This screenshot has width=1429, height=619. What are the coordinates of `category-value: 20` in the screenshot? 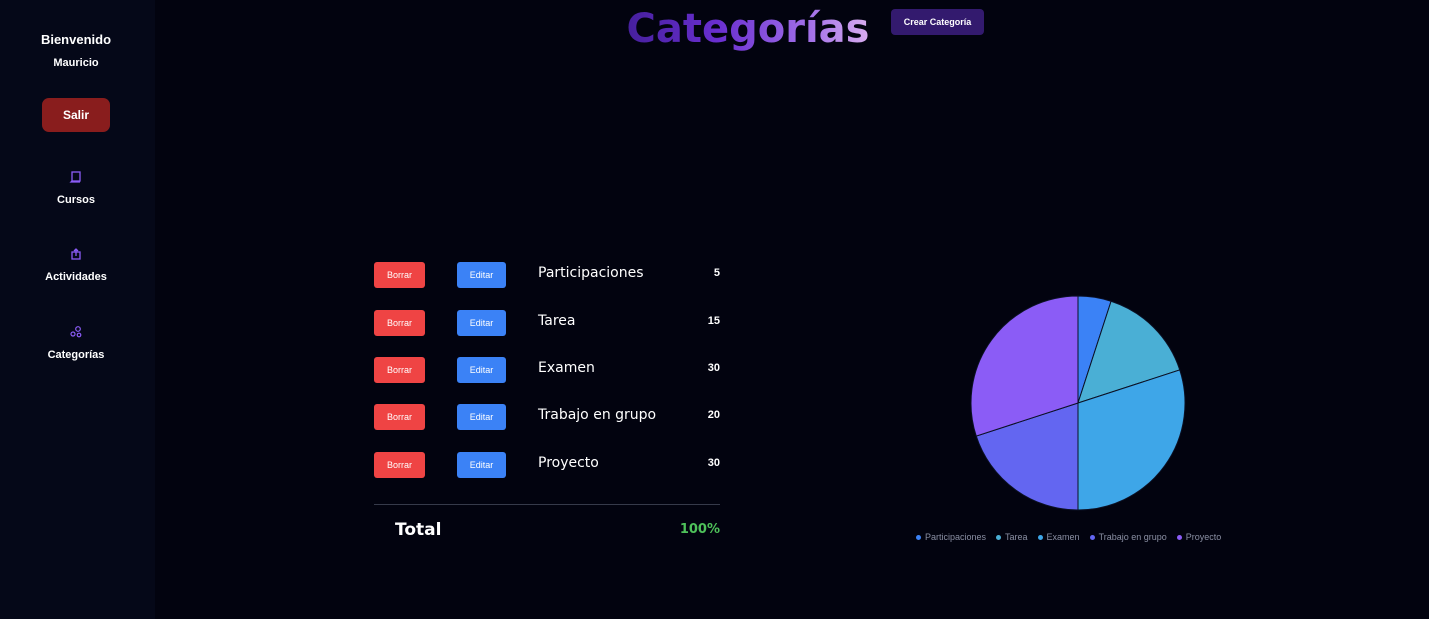 It's located at (713, 415).